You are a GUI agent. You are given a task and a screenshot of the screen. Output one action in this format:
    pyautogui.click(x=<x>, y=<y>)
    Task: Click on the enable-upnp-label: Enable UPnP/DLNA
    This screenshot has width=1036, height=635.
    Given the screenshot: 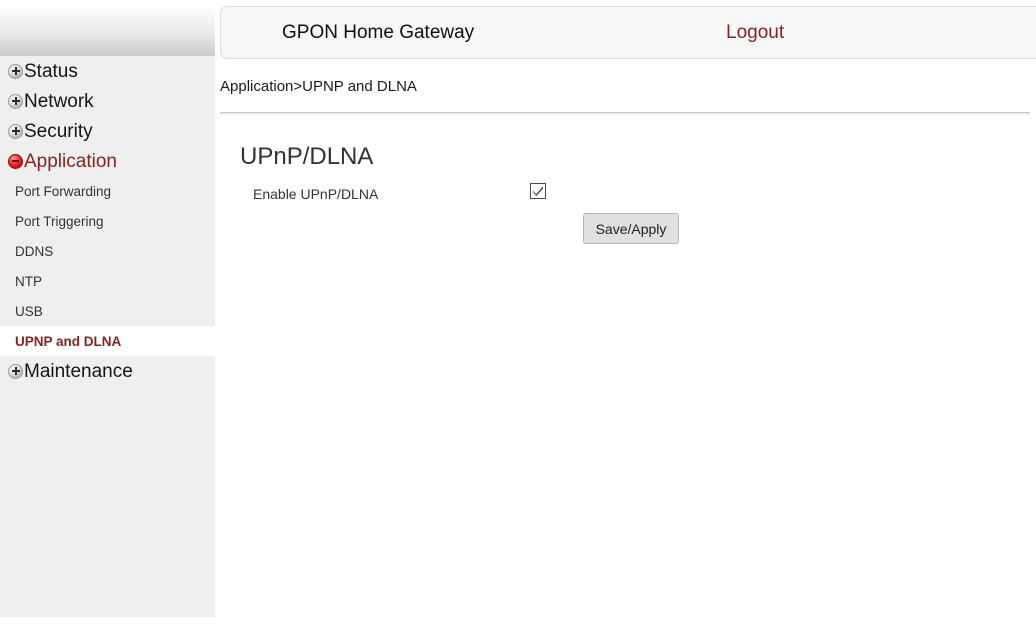 What is the action you would take?
    pyautogui.click(x=316, y=194)
    